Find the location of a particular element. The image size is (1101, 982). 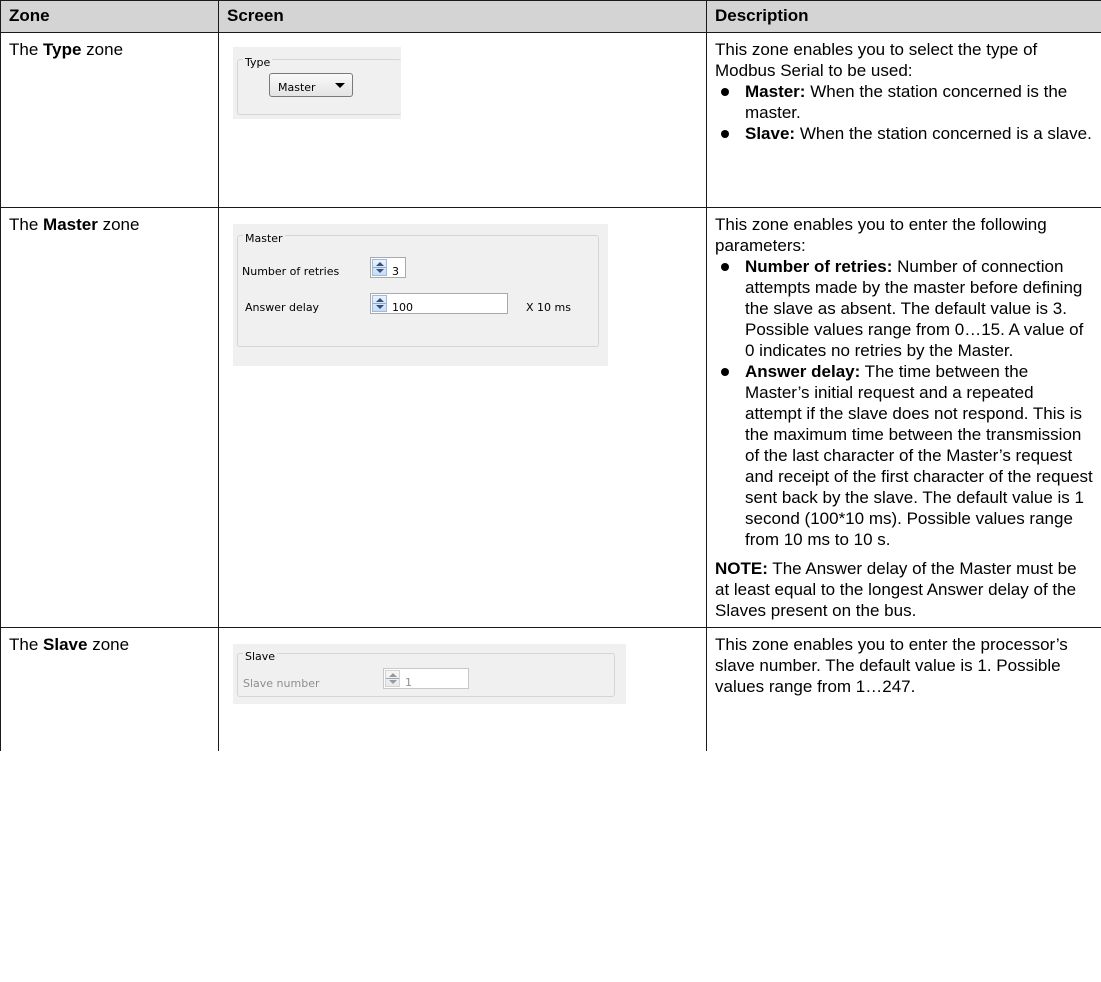

screen-cell-slave: Slave Slave number 1 is located at coordinates (462, 689).